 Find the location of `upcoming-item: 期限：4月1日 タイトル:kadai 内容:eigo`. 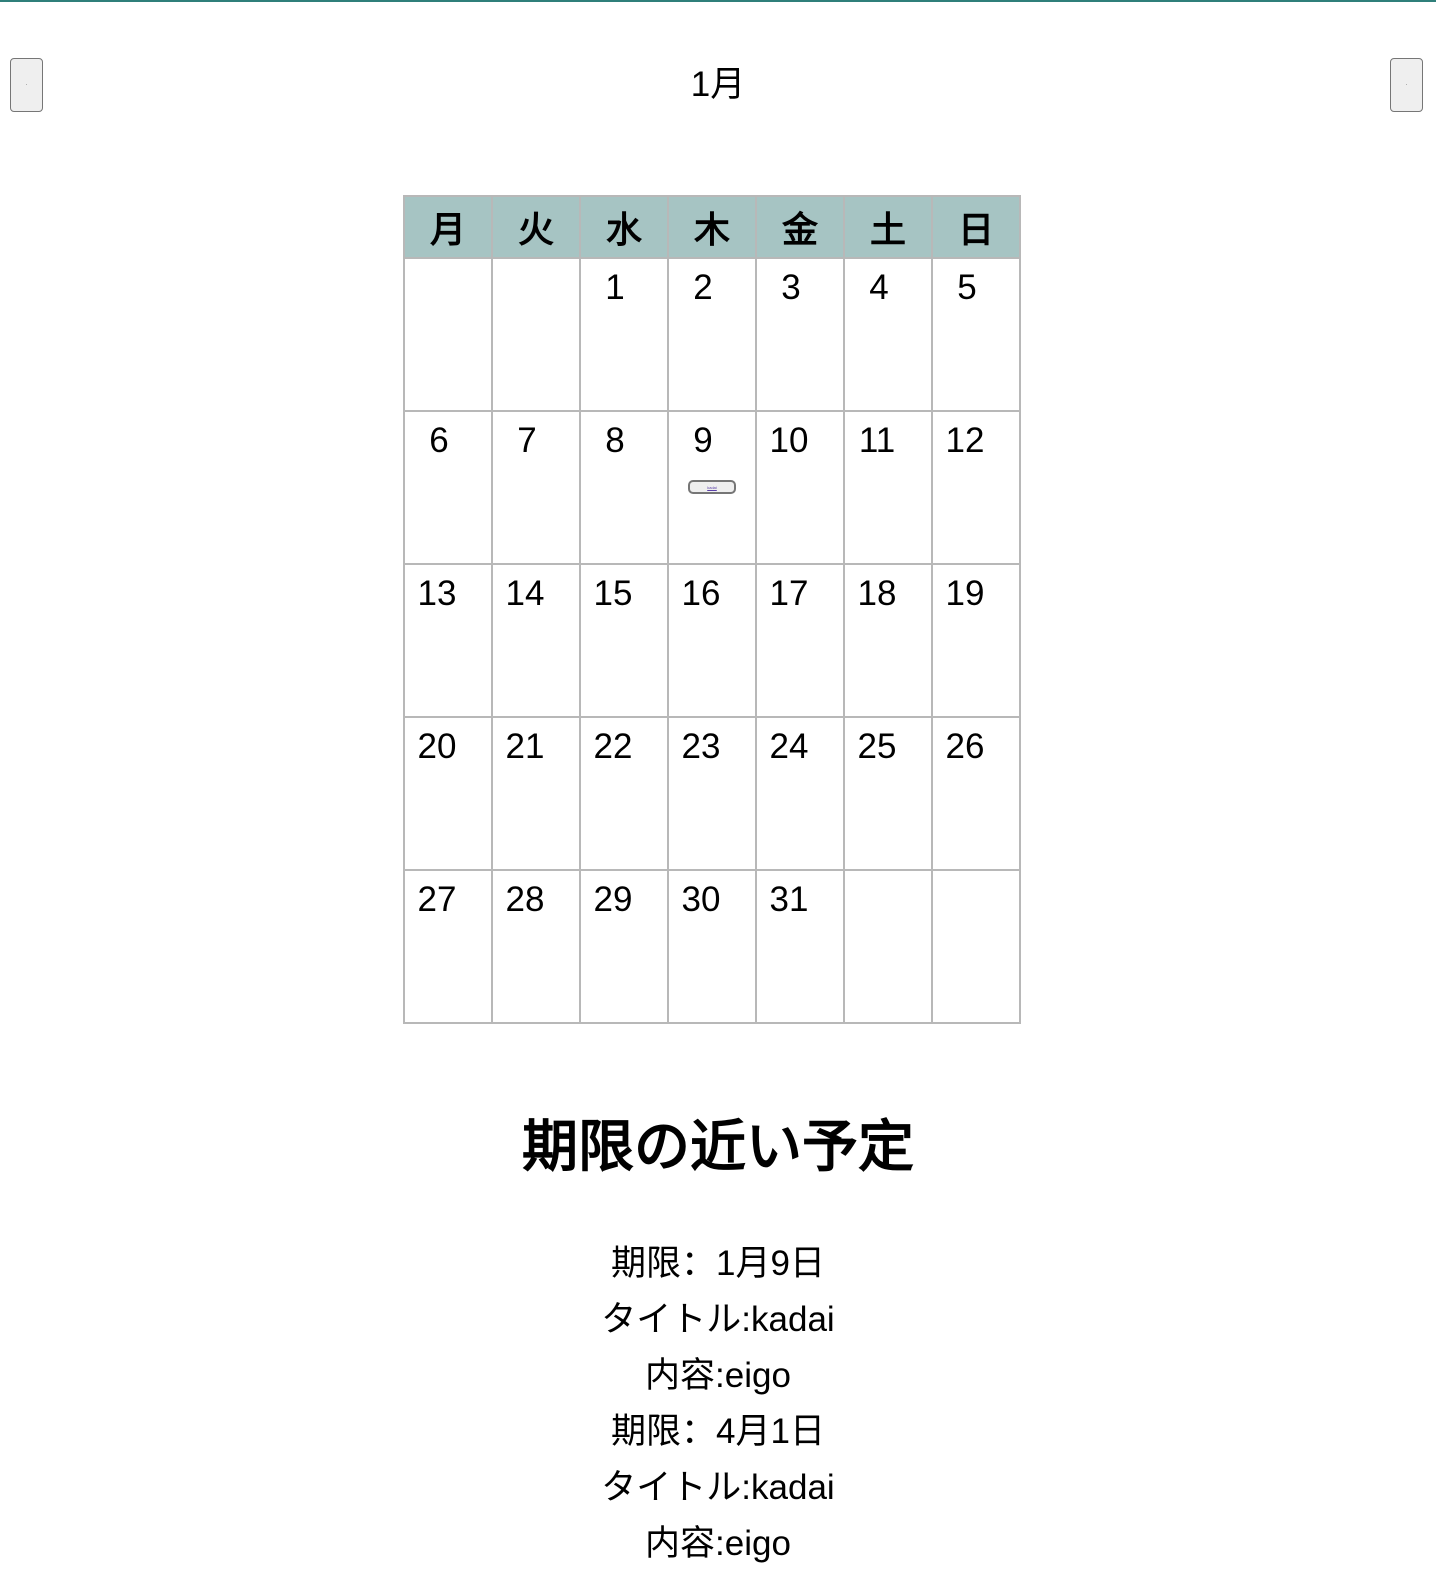

upcoming-item: 期限：4月1日 タイトル:kadai 内容:eigo is located at coordinates (718, 1488).